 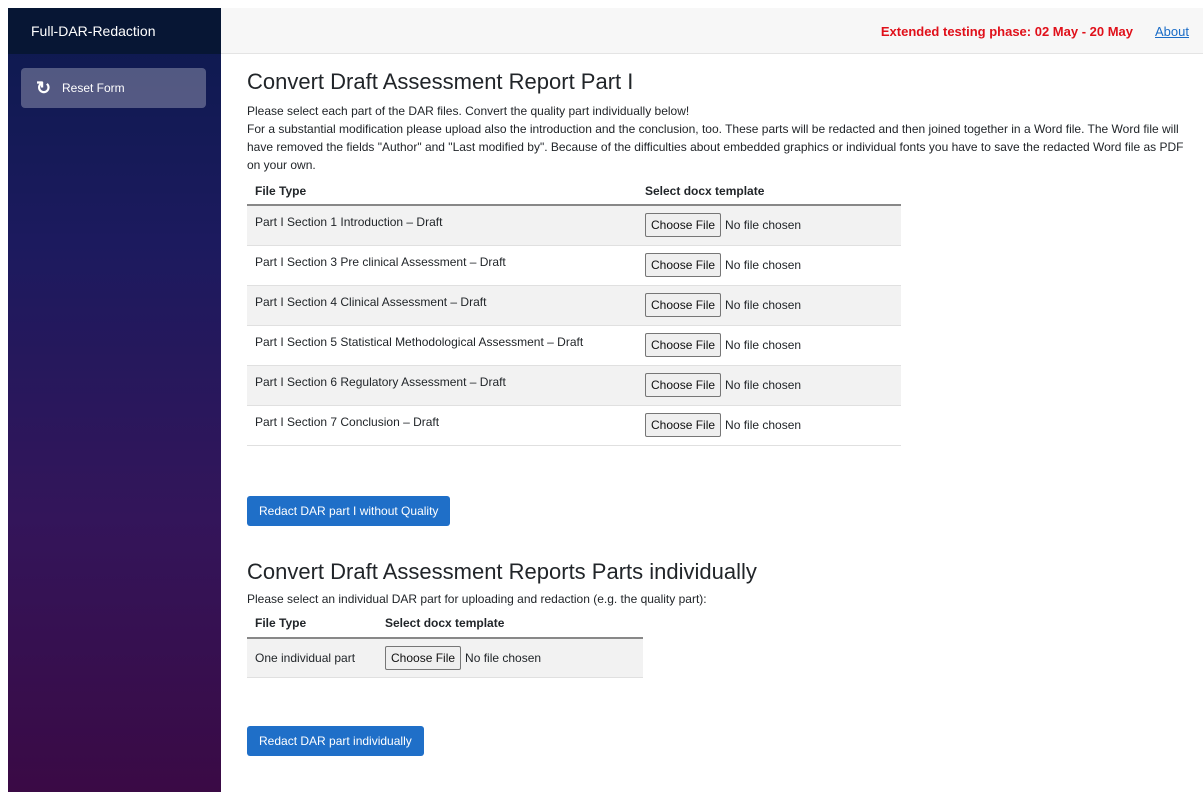 I want to click on reset-form-label: Reset Form, so click(x=93, y=88).